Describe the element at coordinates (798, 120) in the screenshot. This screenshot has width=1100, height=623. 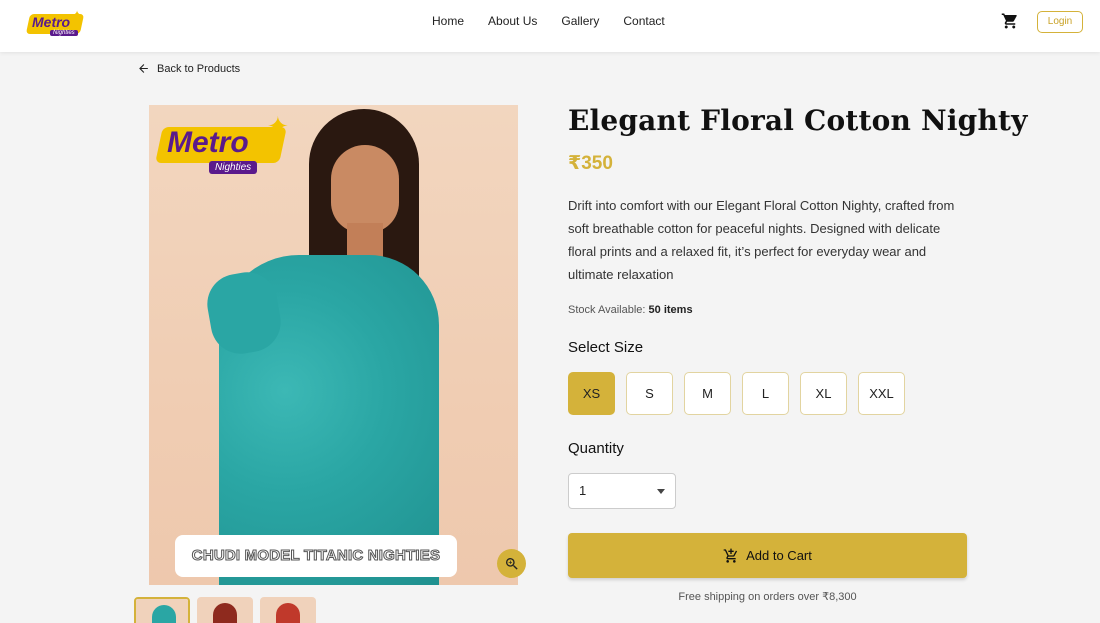
I see `product-title: Elegant Floral Cotton Nighty` at that location.